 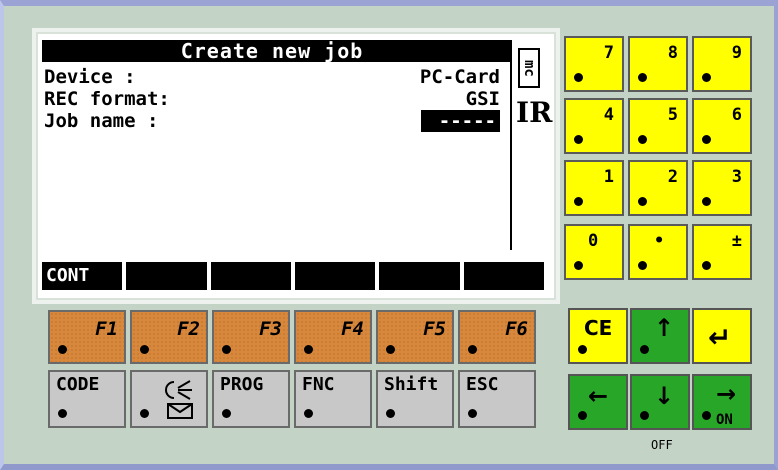 I want to click on shift-label: Shift, so click(x=411, y=384).